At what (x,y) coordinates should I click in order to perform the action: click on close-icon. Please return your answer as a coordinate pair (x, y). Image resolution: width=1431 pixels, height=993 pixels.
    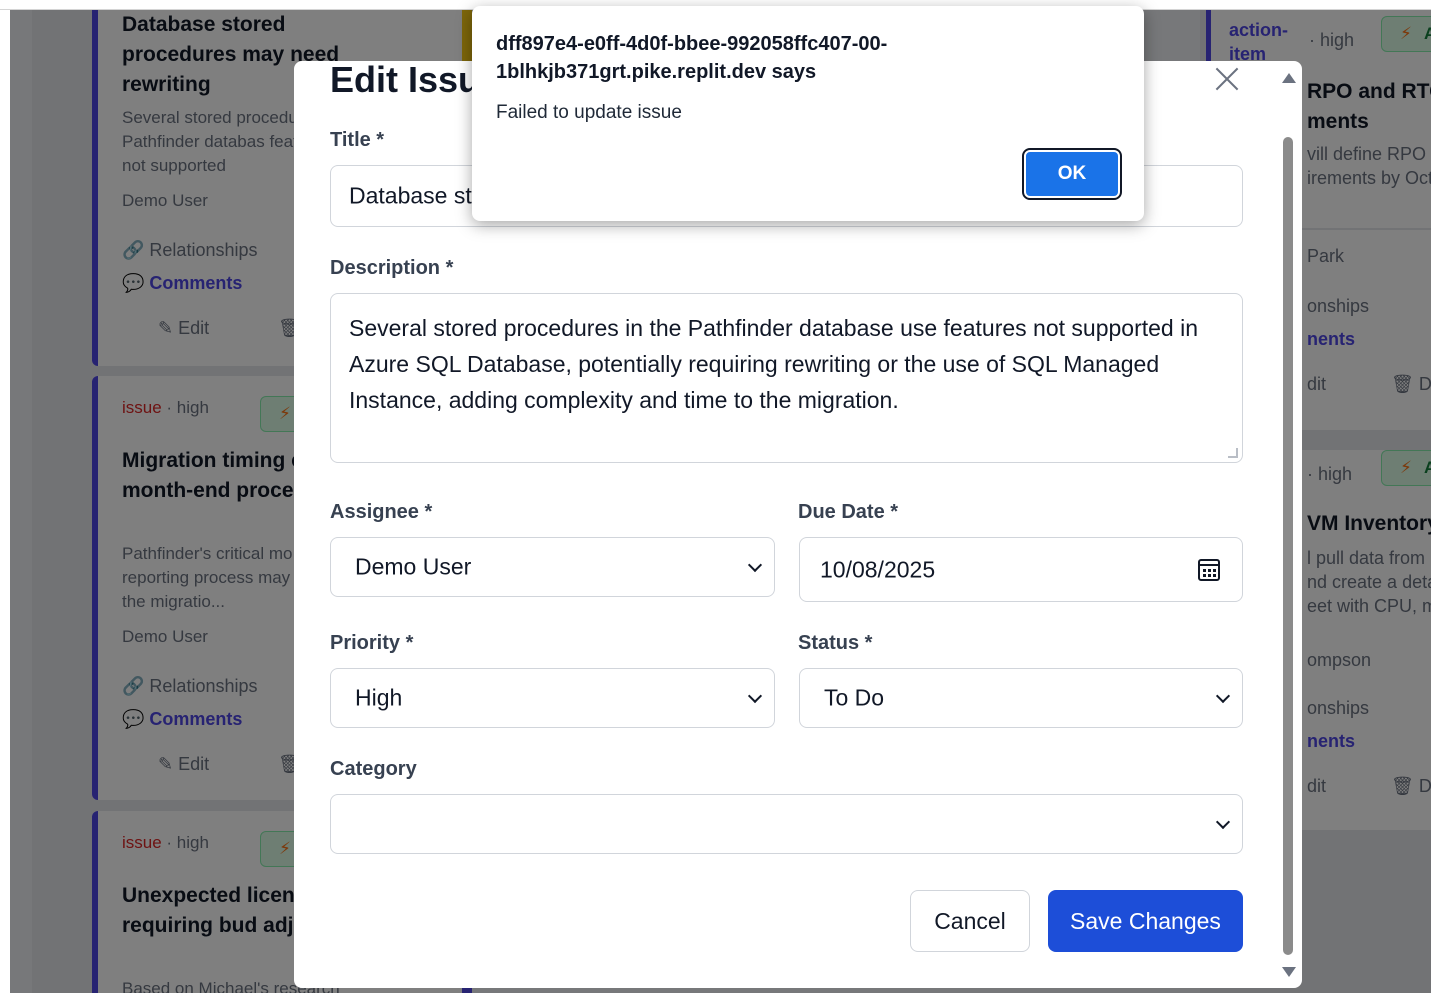
    Looking at the image, I should click on (1227, 79).